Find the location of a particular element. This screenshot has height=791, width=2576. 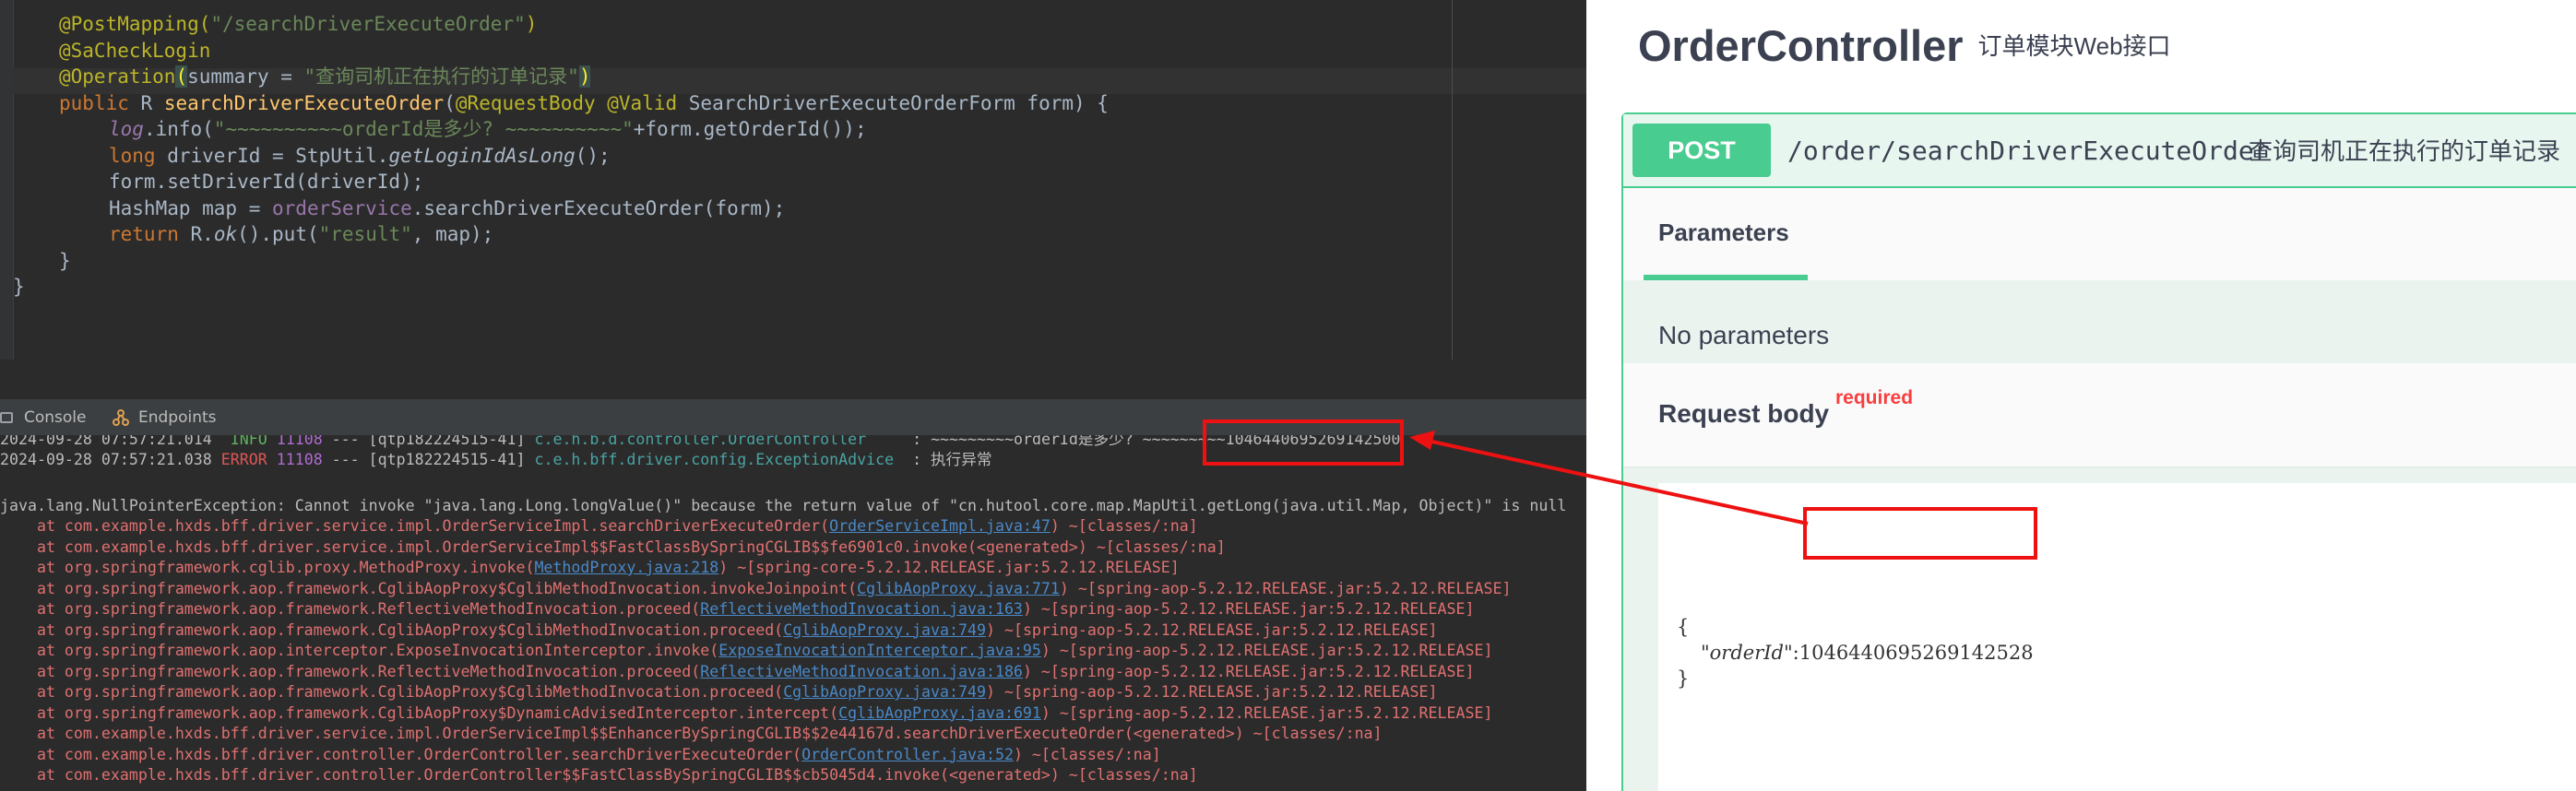

source-link: OrderServiceImpl.java:47 is located at coordinates (940, 526).